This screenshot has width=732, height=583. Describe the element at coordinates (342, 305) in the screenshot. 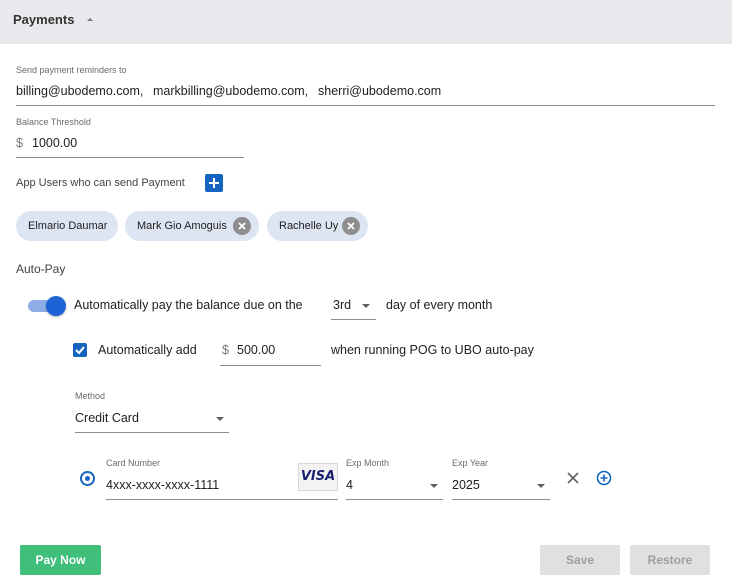

I see `day-value: 3rd` at that location.